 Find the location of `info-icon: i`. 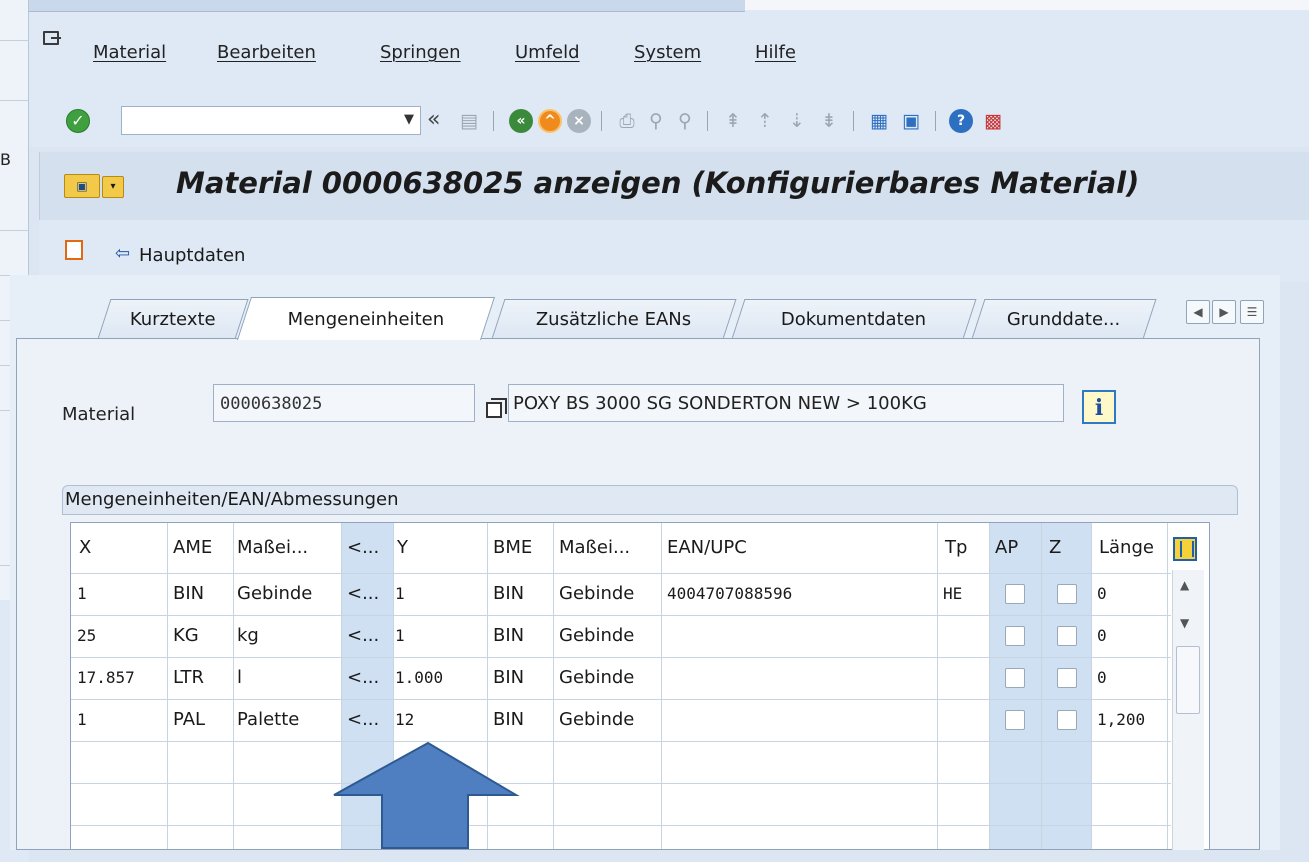

info-icon: i is located at coordinates (1099, 407).